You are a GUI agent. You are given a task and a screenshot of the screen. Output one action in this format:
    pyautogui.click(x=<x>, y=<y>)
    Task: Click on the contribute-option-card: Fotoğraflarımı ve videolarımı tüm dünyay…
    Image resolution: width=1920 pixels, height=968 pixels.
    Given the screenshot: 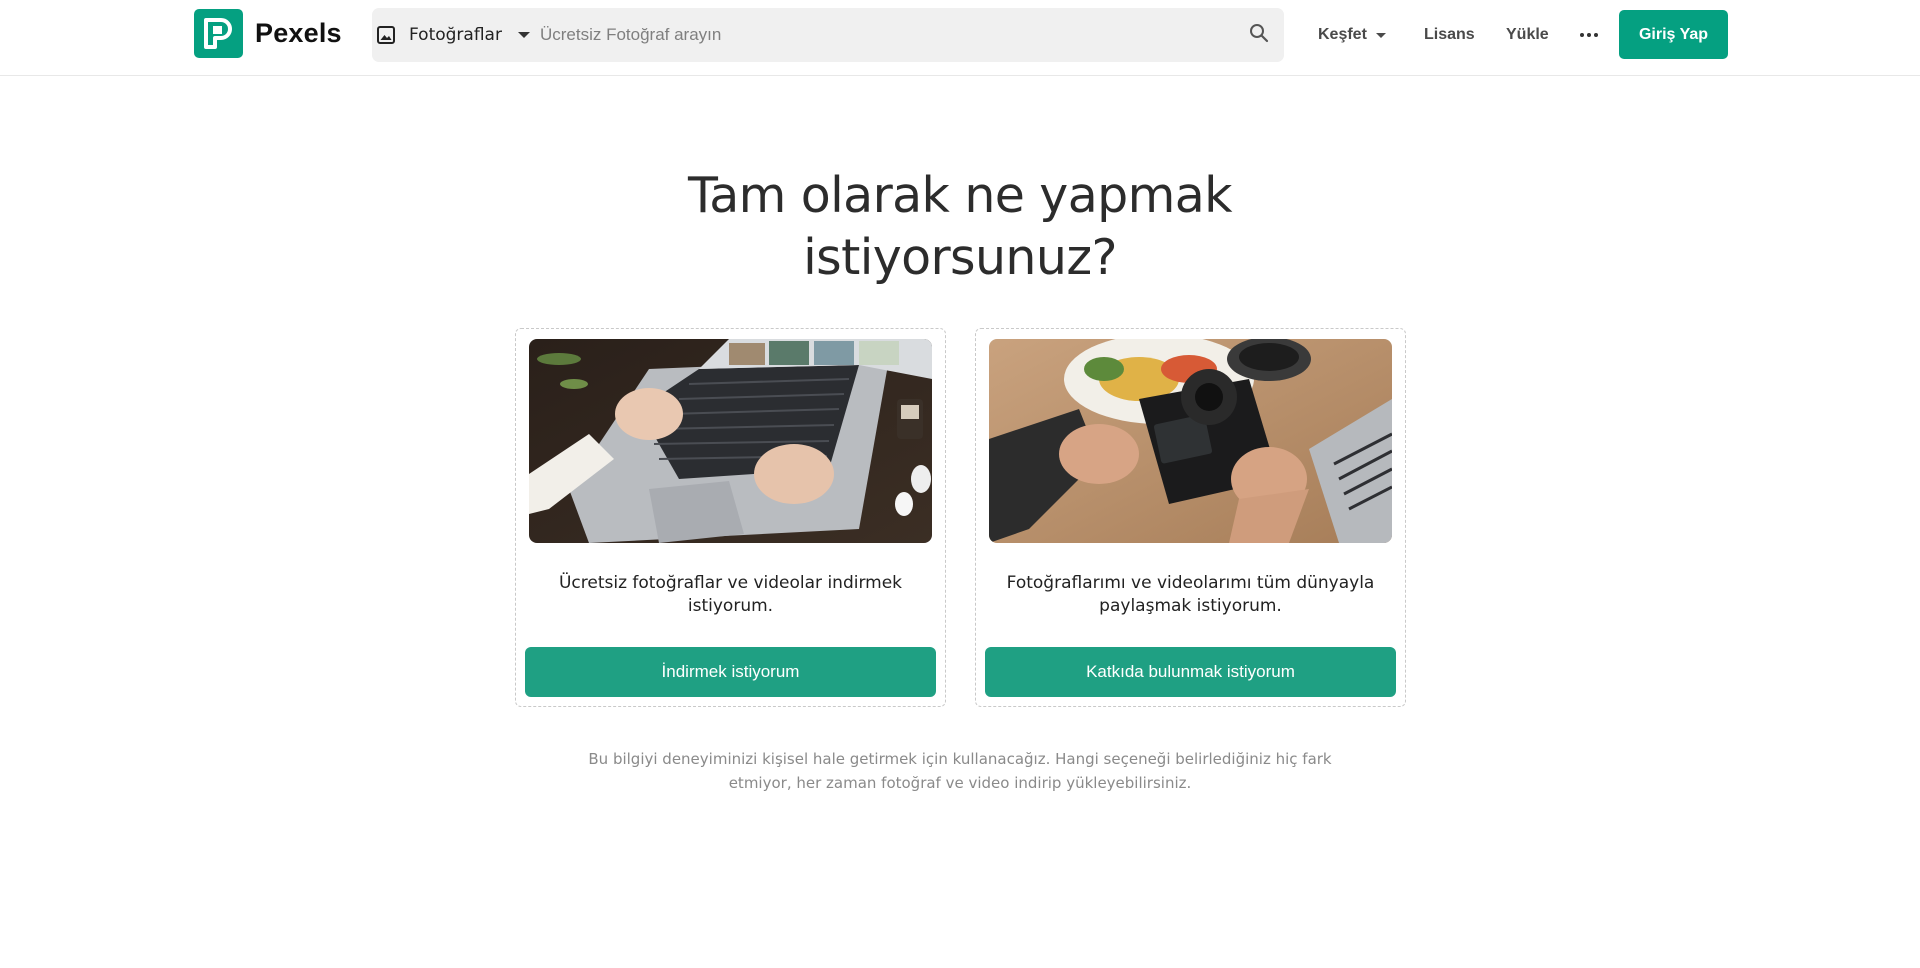 What is the action you would take?
    pyautogui.click(x=1190, y=517)
    